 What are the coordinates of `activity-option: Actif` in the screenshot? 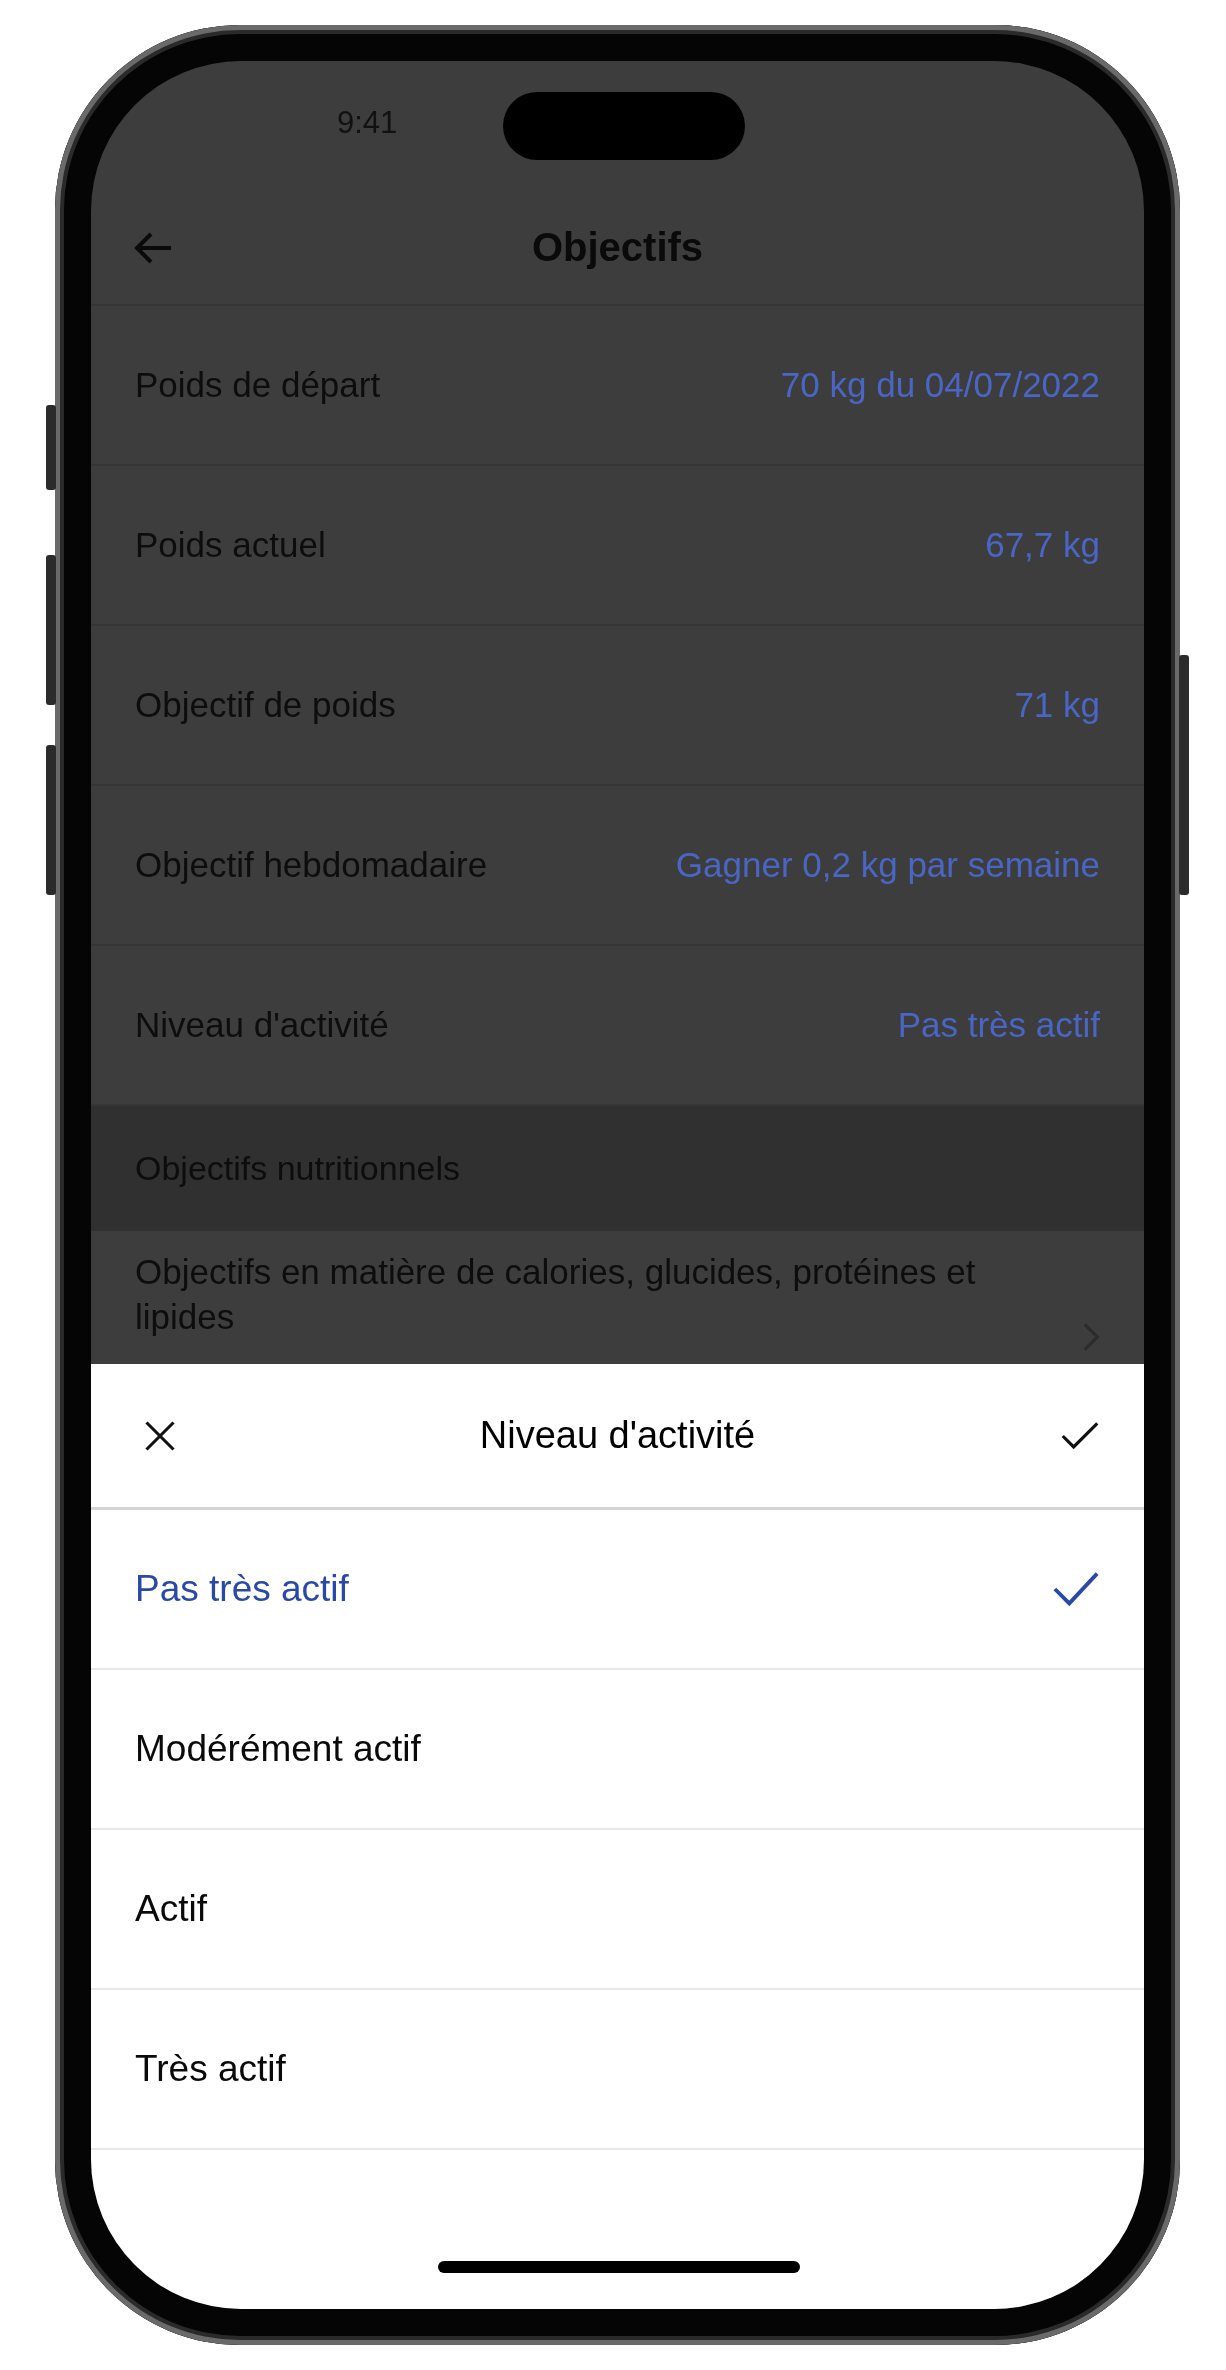 It's located at (617, 1910).